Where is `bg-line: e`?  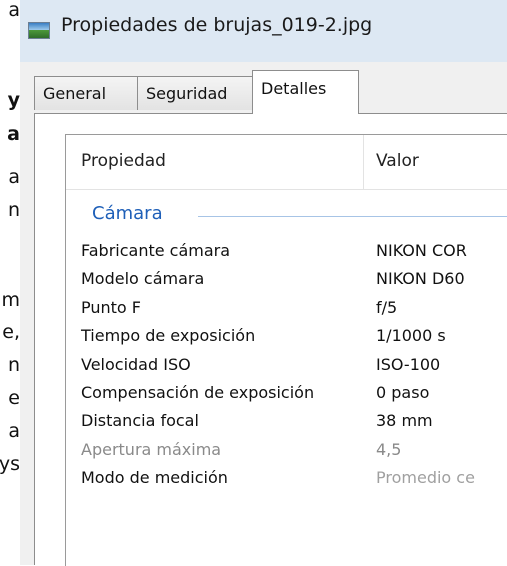 bg-line: e is located at coordinates (14, 398).